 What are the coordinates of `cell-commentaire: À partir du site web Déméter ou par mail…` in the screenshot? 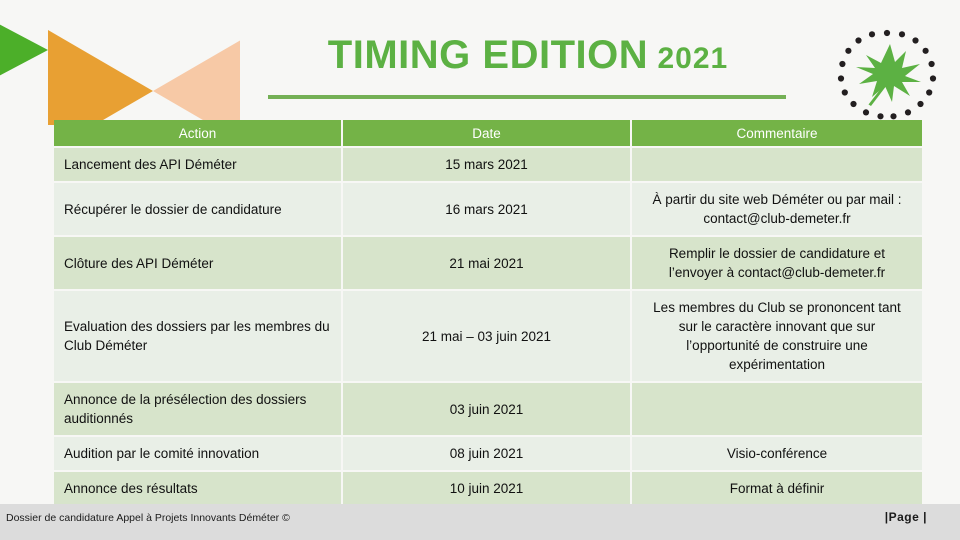 It's located at (777, 209).